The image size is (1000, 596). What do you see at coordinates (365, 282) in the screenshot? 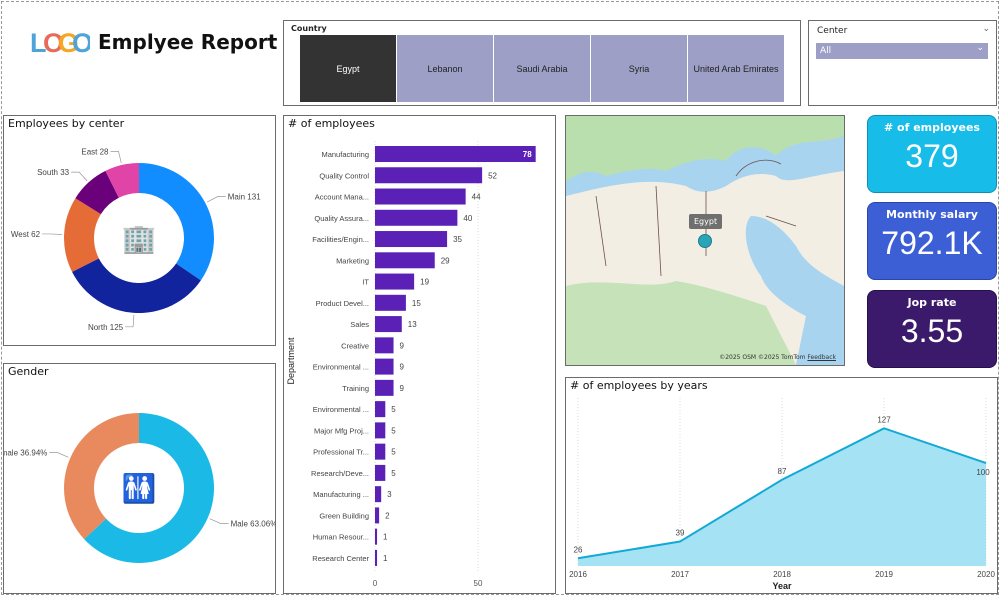
I see `category-label: IT` at bounding box center [365, 282].